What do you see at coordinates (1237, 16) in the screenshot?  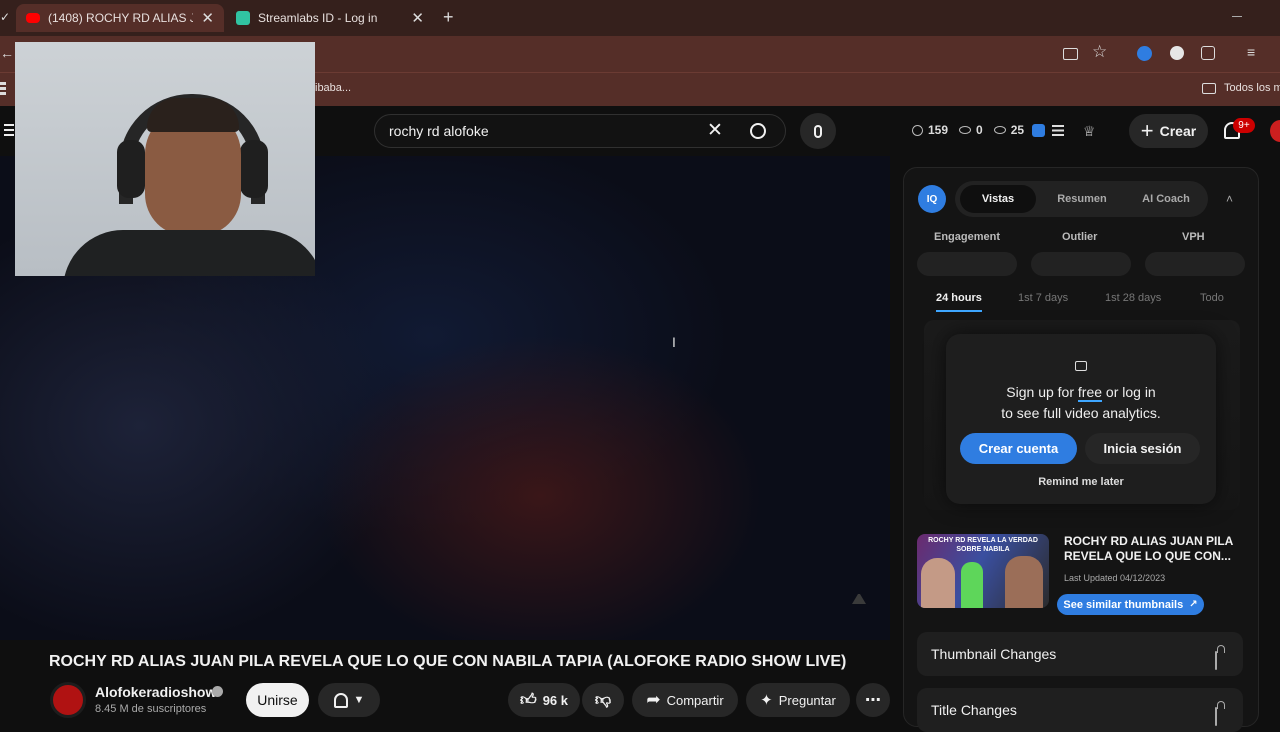 I see `minimize-icon` at bounding box center [1237, 16].